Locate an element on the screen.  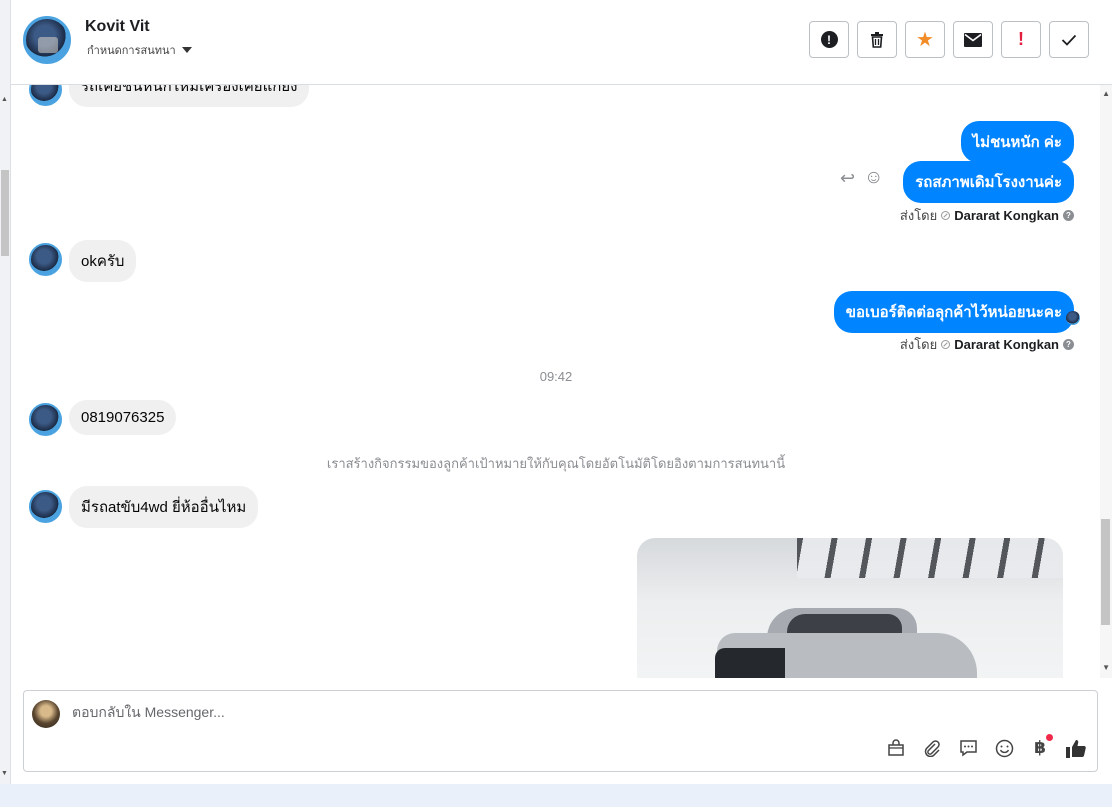
car-grille is located at coordinates (750, 663).